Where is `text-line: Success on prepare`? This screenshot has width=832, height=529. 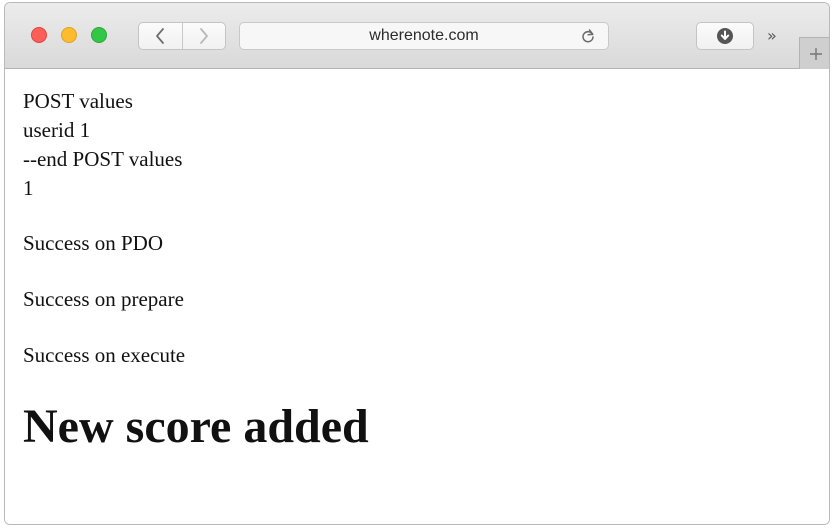 text-line: Success on prepare is located at coordinates (103, 299).